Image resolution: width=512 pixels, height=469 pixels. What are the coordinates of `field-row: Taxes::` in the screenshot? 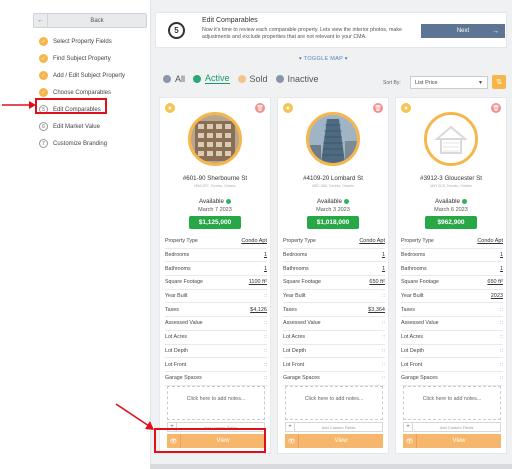 It's located at (452, 310).